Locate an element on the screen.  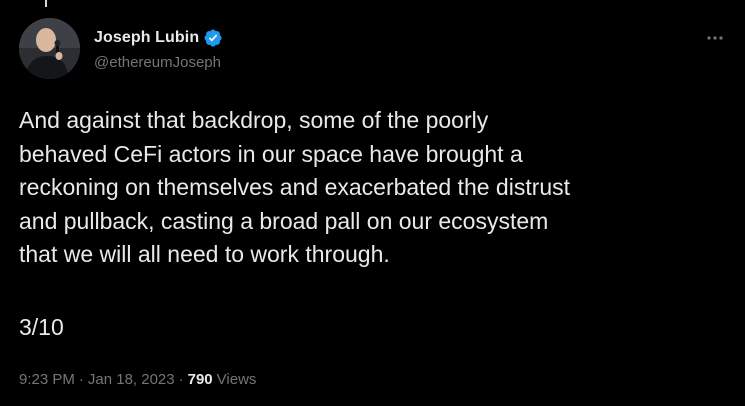
avatar-photo is located at coordinates (49, 48).